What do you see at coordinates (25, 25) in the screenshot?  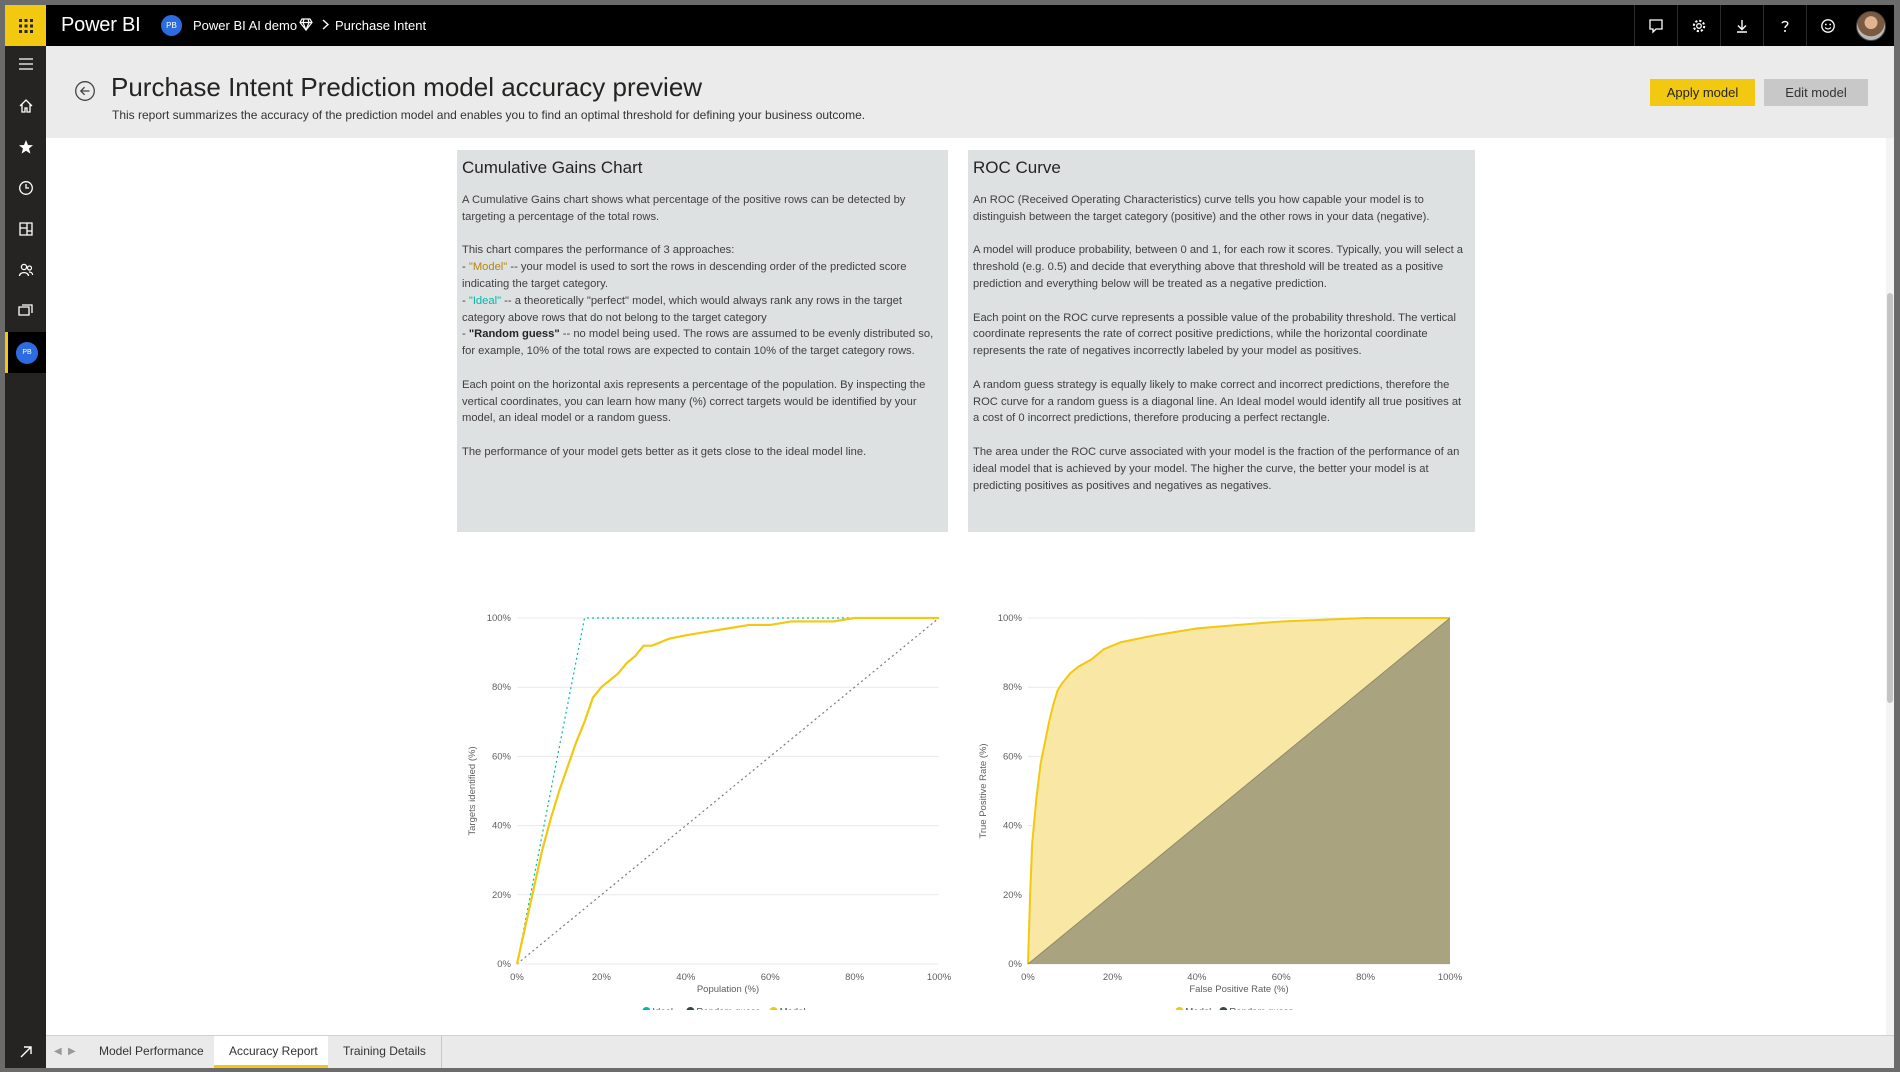 I see `app-launcher-waffle-icon` at bounding box center [25, 25].